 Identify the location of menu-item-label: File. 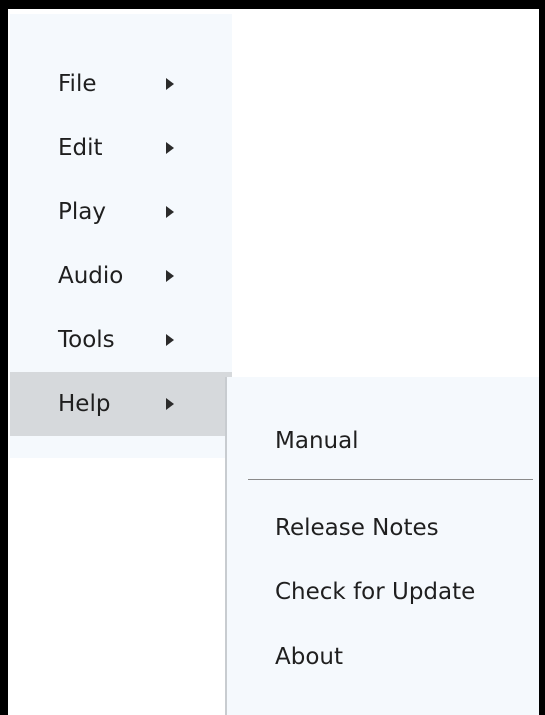
(77, 84).